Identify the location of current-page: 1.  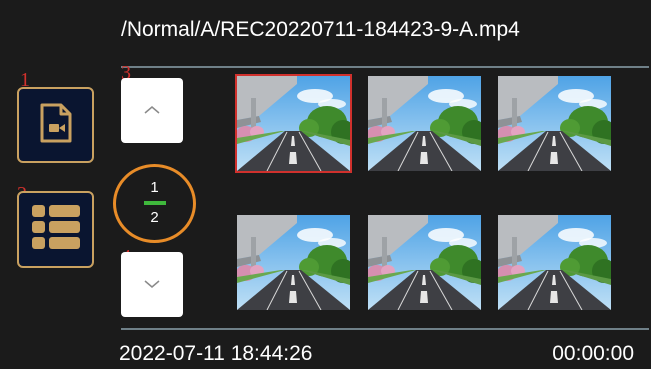
(154, 187).